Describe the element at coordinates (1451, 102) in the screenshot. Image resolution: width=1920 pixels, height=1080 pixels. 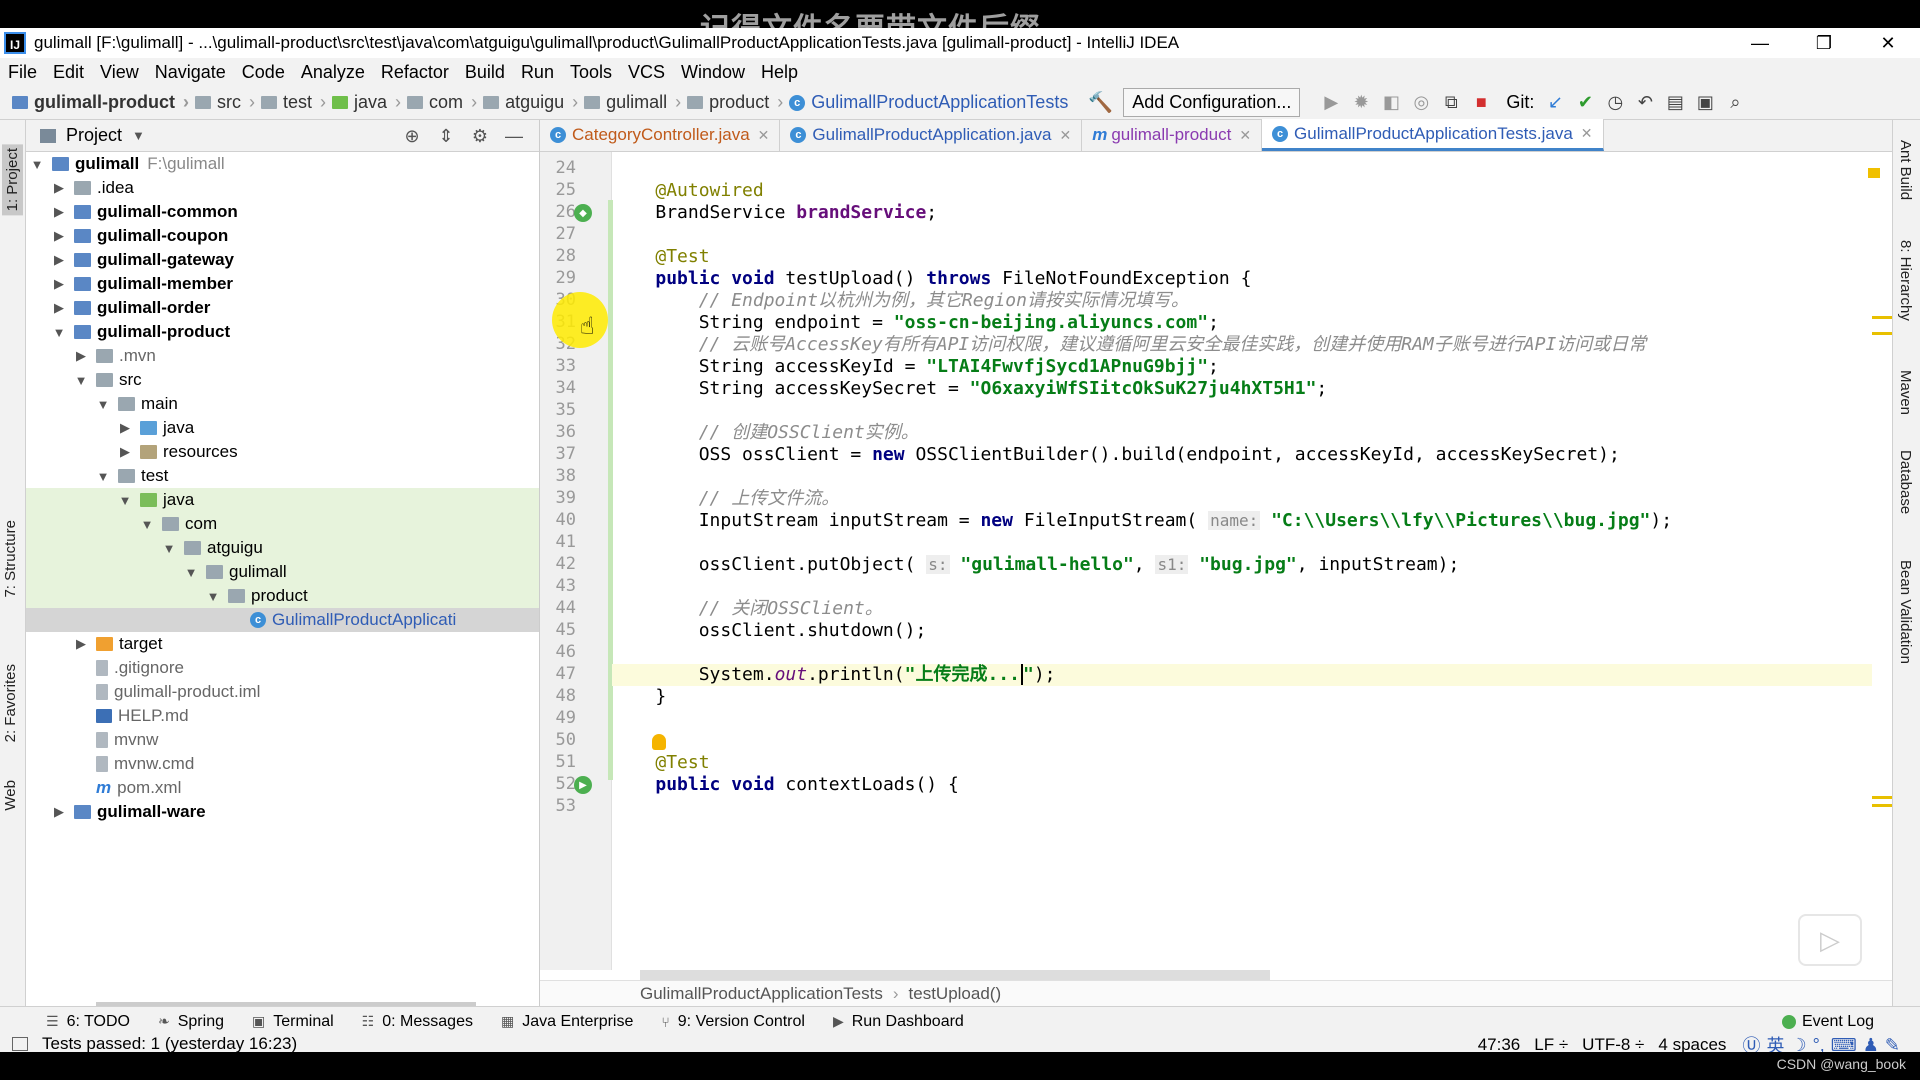
I see `build-project-icon: ⧉` at that location.